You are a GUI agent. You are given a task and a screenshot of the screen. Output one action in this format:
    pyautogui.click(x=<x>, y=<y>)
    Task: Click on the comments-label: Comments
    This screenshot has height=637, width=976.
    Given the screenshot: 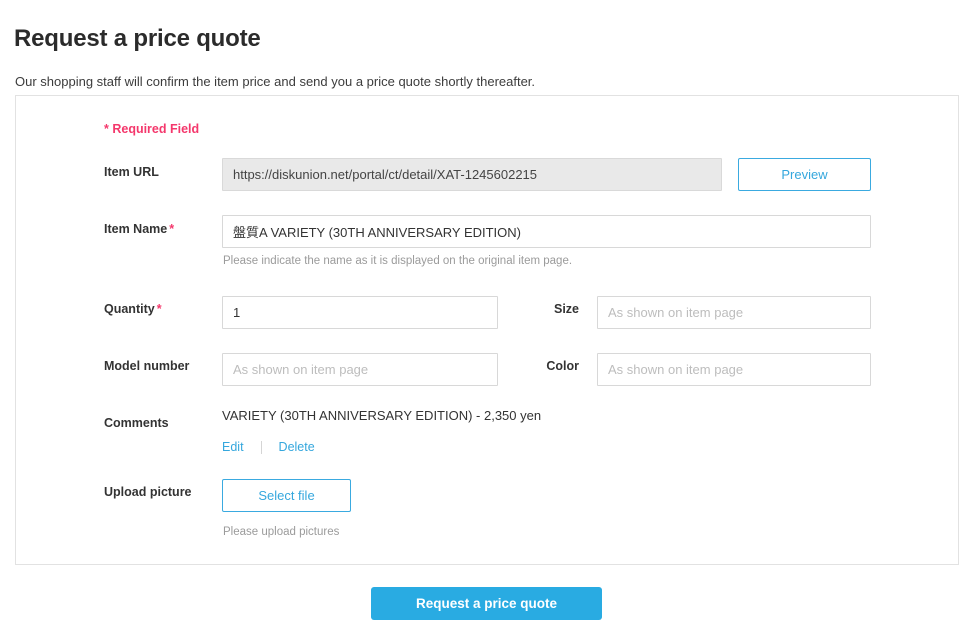 What is the action you would take?
    pyautogui.click(x=136, y=423)
    